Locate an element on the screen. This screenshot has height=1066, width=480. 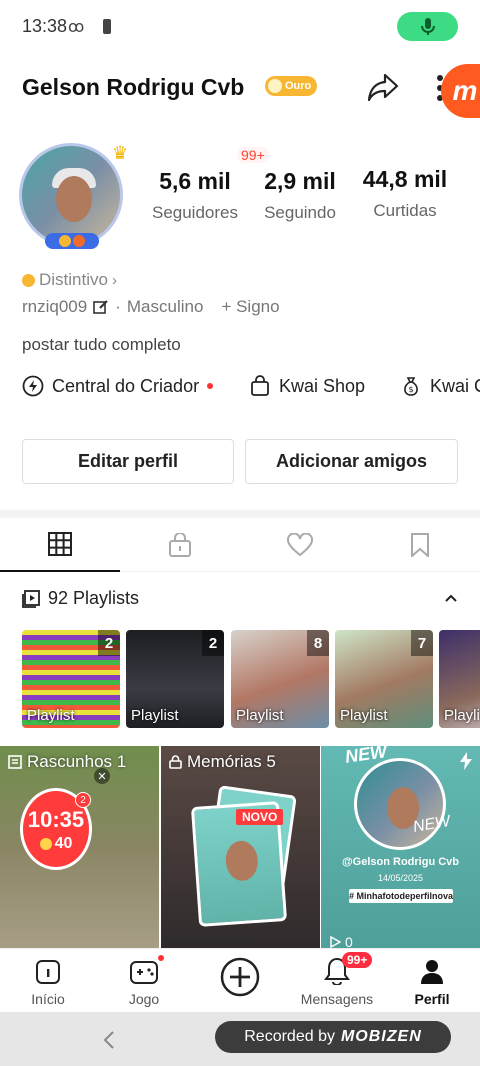
nav-inicio: Início is located at coordinates (48, 981).